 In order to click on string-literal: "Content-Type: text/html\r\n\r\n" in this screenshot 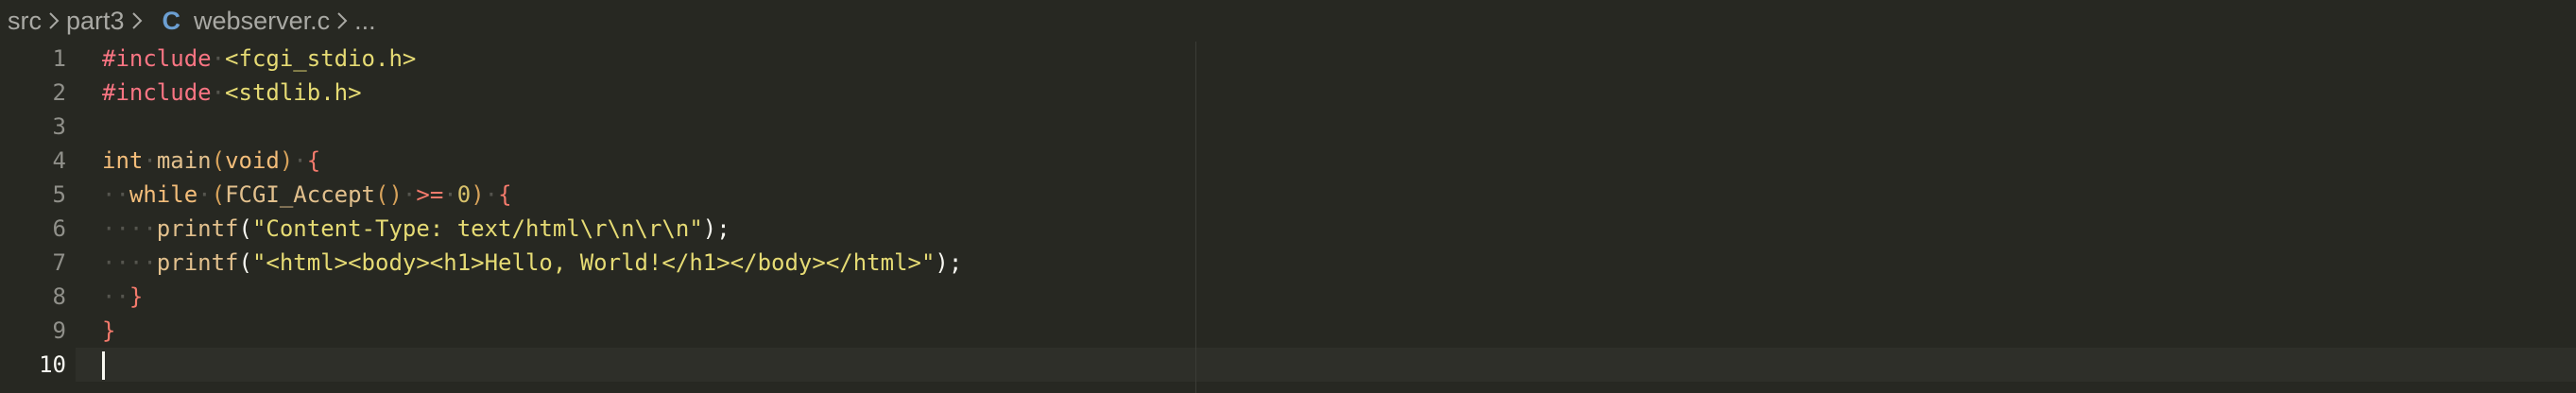, I will do `click(477, 228)`.